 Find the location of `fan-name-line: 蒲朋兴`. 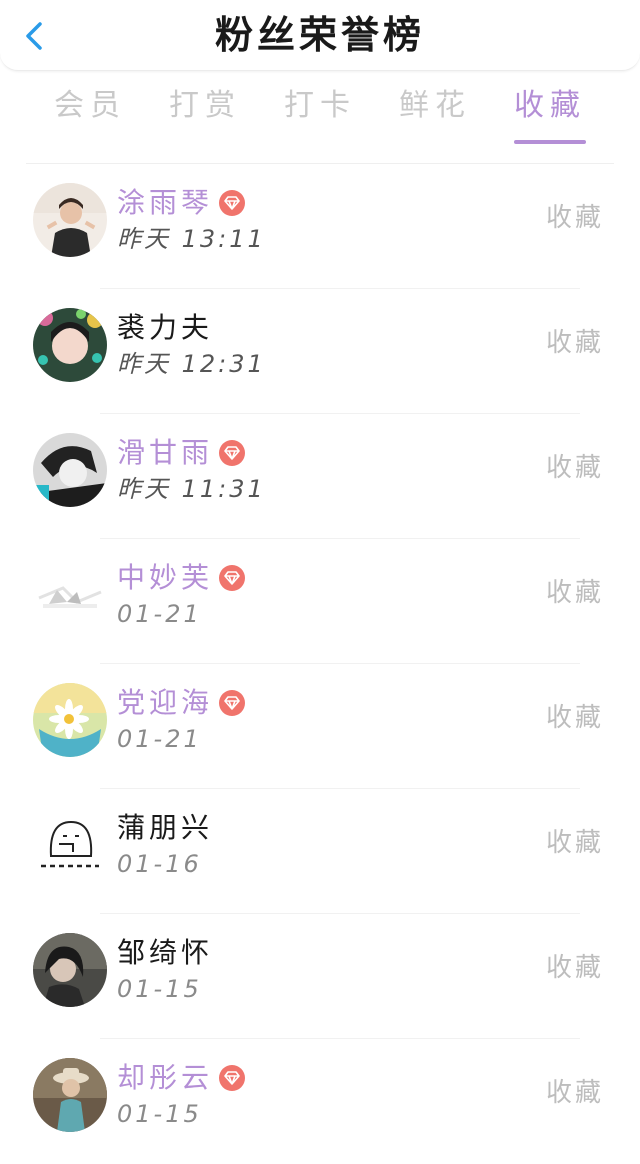

fan-name-line: 蒲朋兴 is located at coordinates (165, 828).